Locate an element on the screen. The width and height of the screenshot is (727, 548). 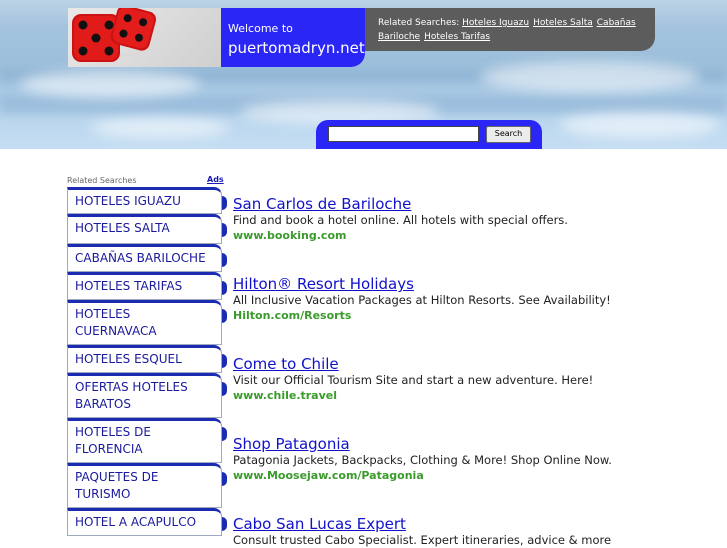
sidebar-item-hoteles-cuernavaca: HOTELES CUERNAVACA is located at coordinates (147, 322).